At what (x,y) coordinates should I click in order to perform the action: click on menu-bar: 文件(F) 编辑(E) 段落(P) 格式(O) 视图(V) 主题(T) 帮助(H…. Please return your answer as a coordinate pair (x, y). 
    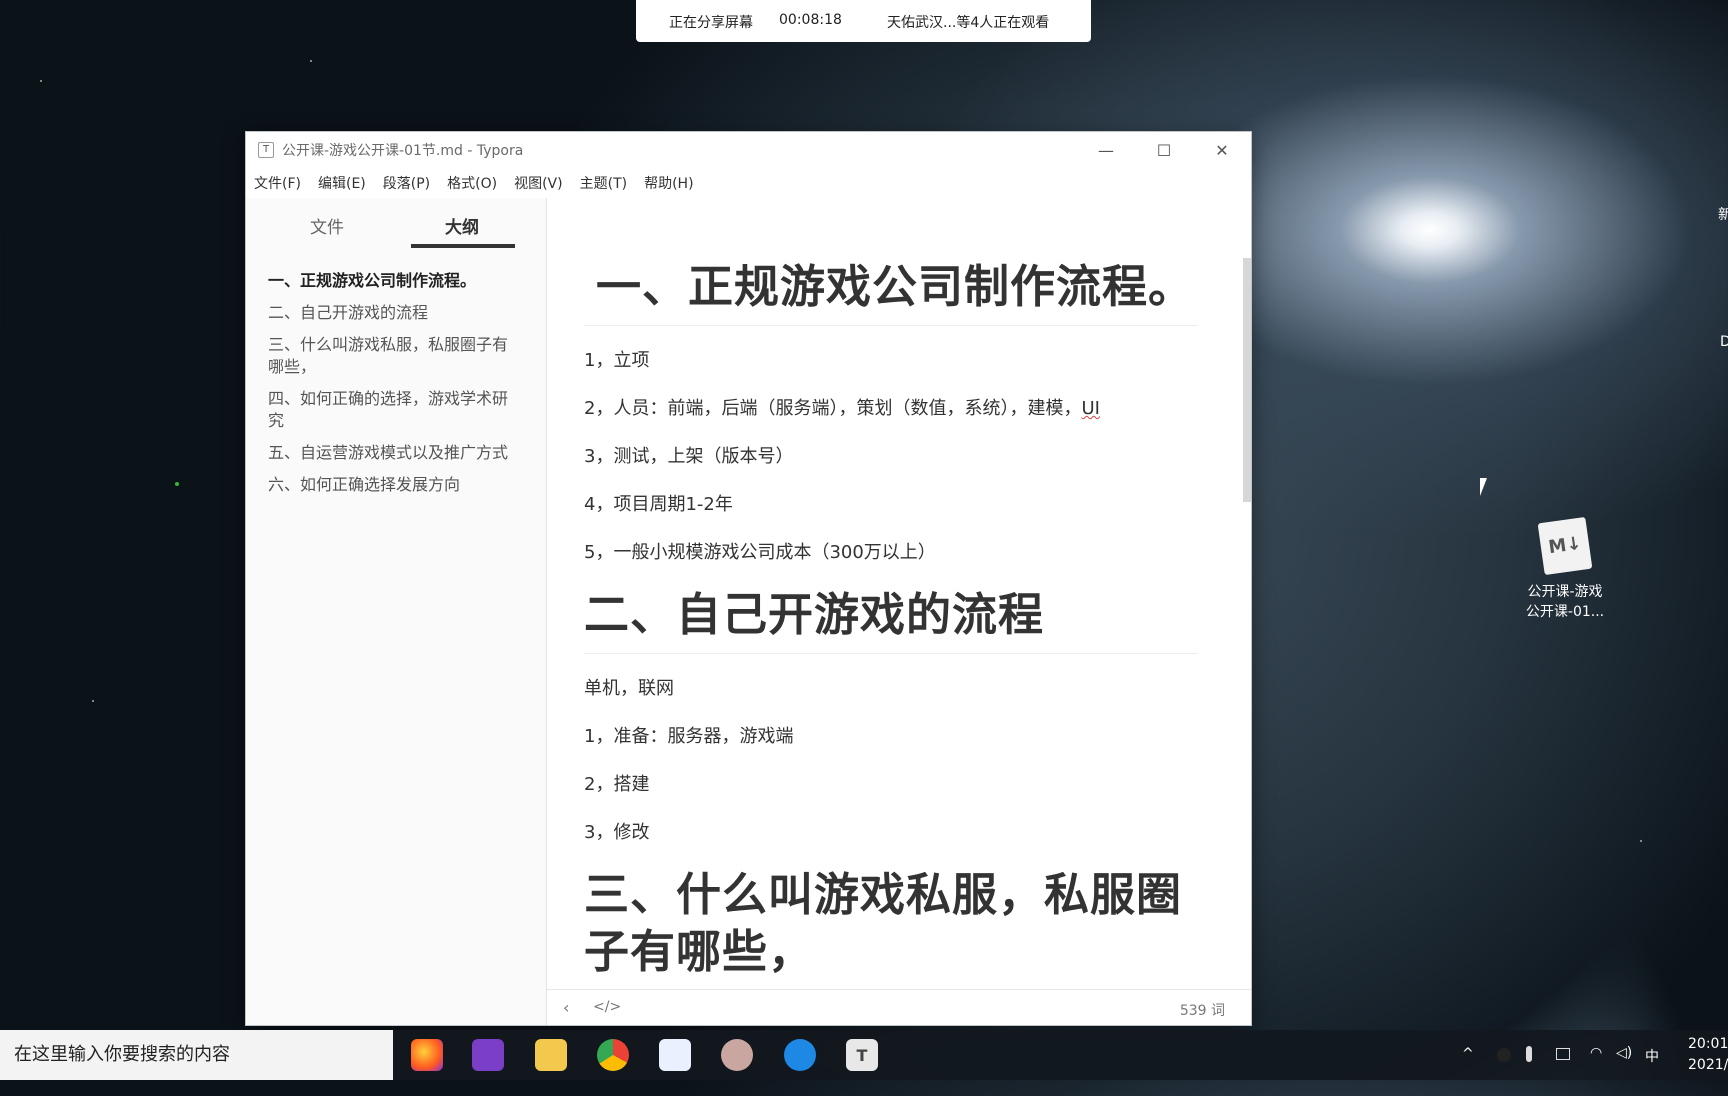
    Looking at the image, I should click on (748, 183).